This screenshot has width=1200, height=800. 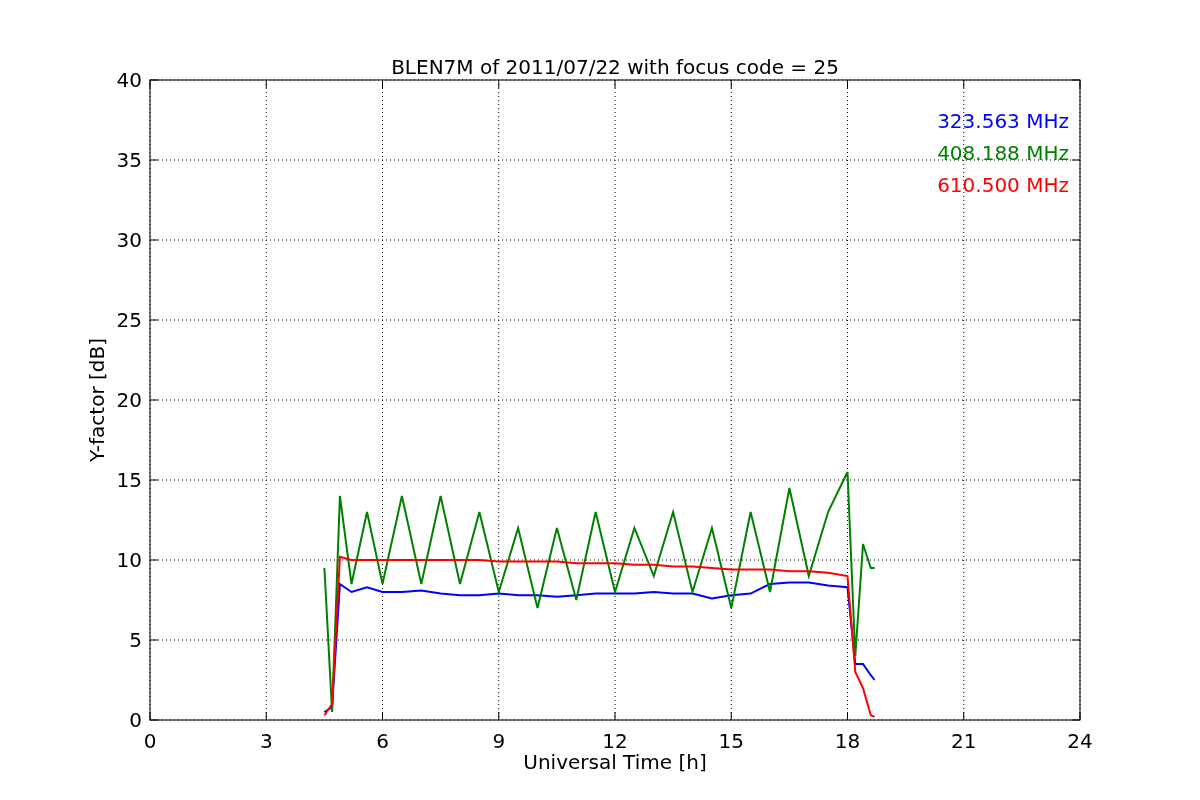 I want to click on x-tick-label: 12, so click(x=615, y=741).